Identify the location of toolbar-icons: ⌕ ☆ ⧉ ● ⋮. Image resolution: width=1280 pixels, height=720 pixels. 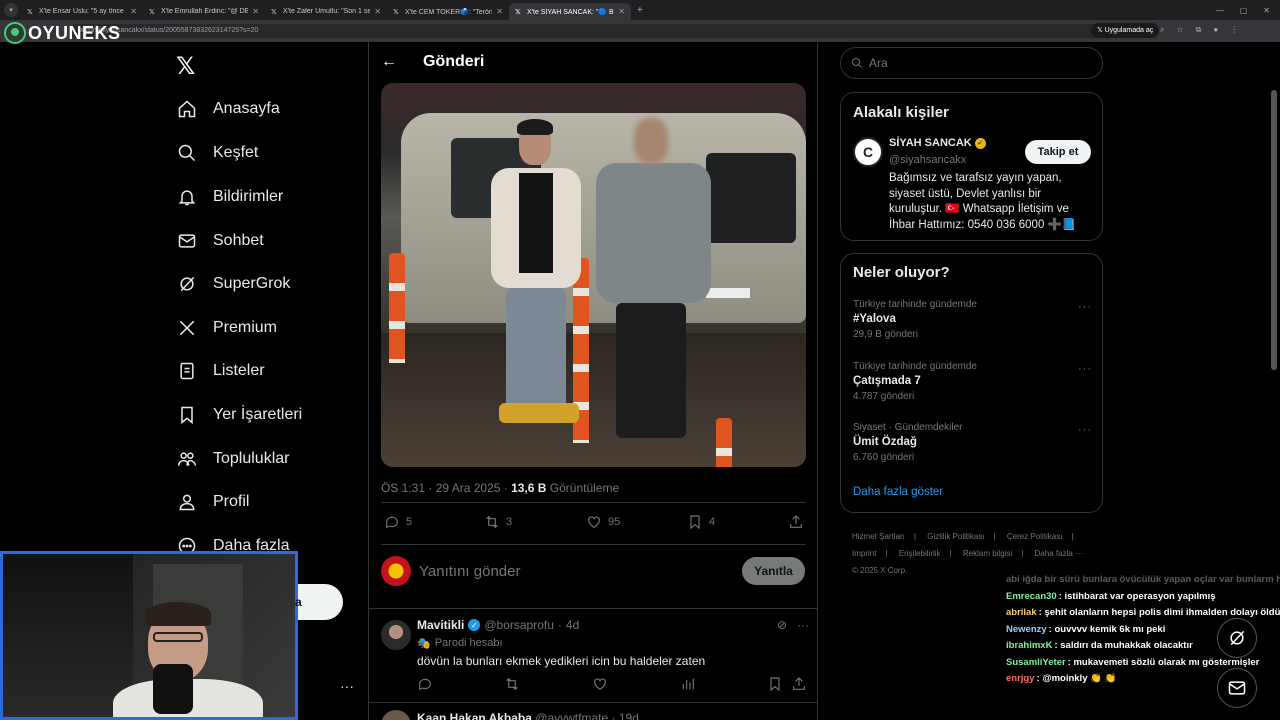
(1199, 30).